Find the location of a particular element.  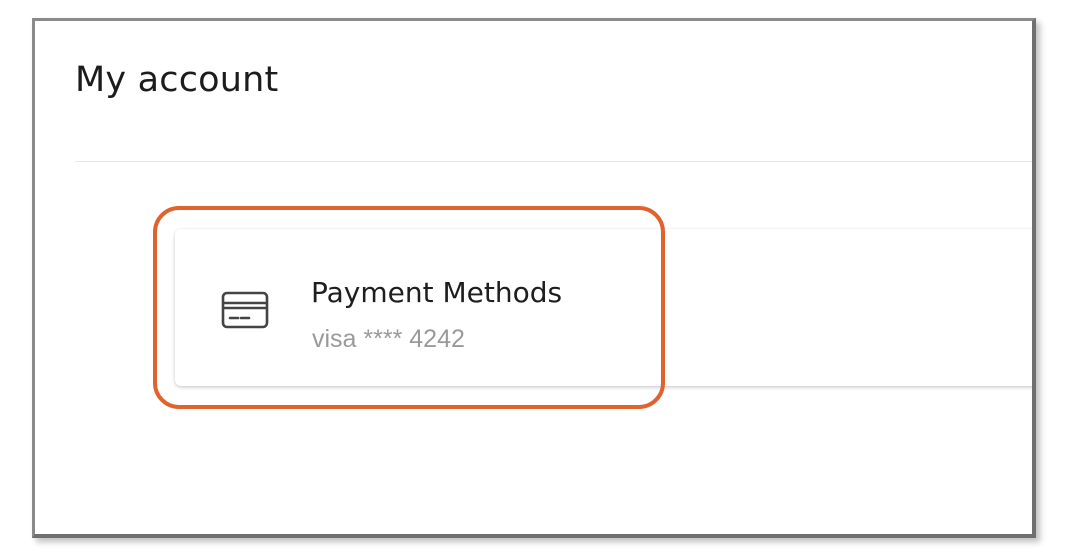

credit-card-icon is located at coordinates (245, 310).